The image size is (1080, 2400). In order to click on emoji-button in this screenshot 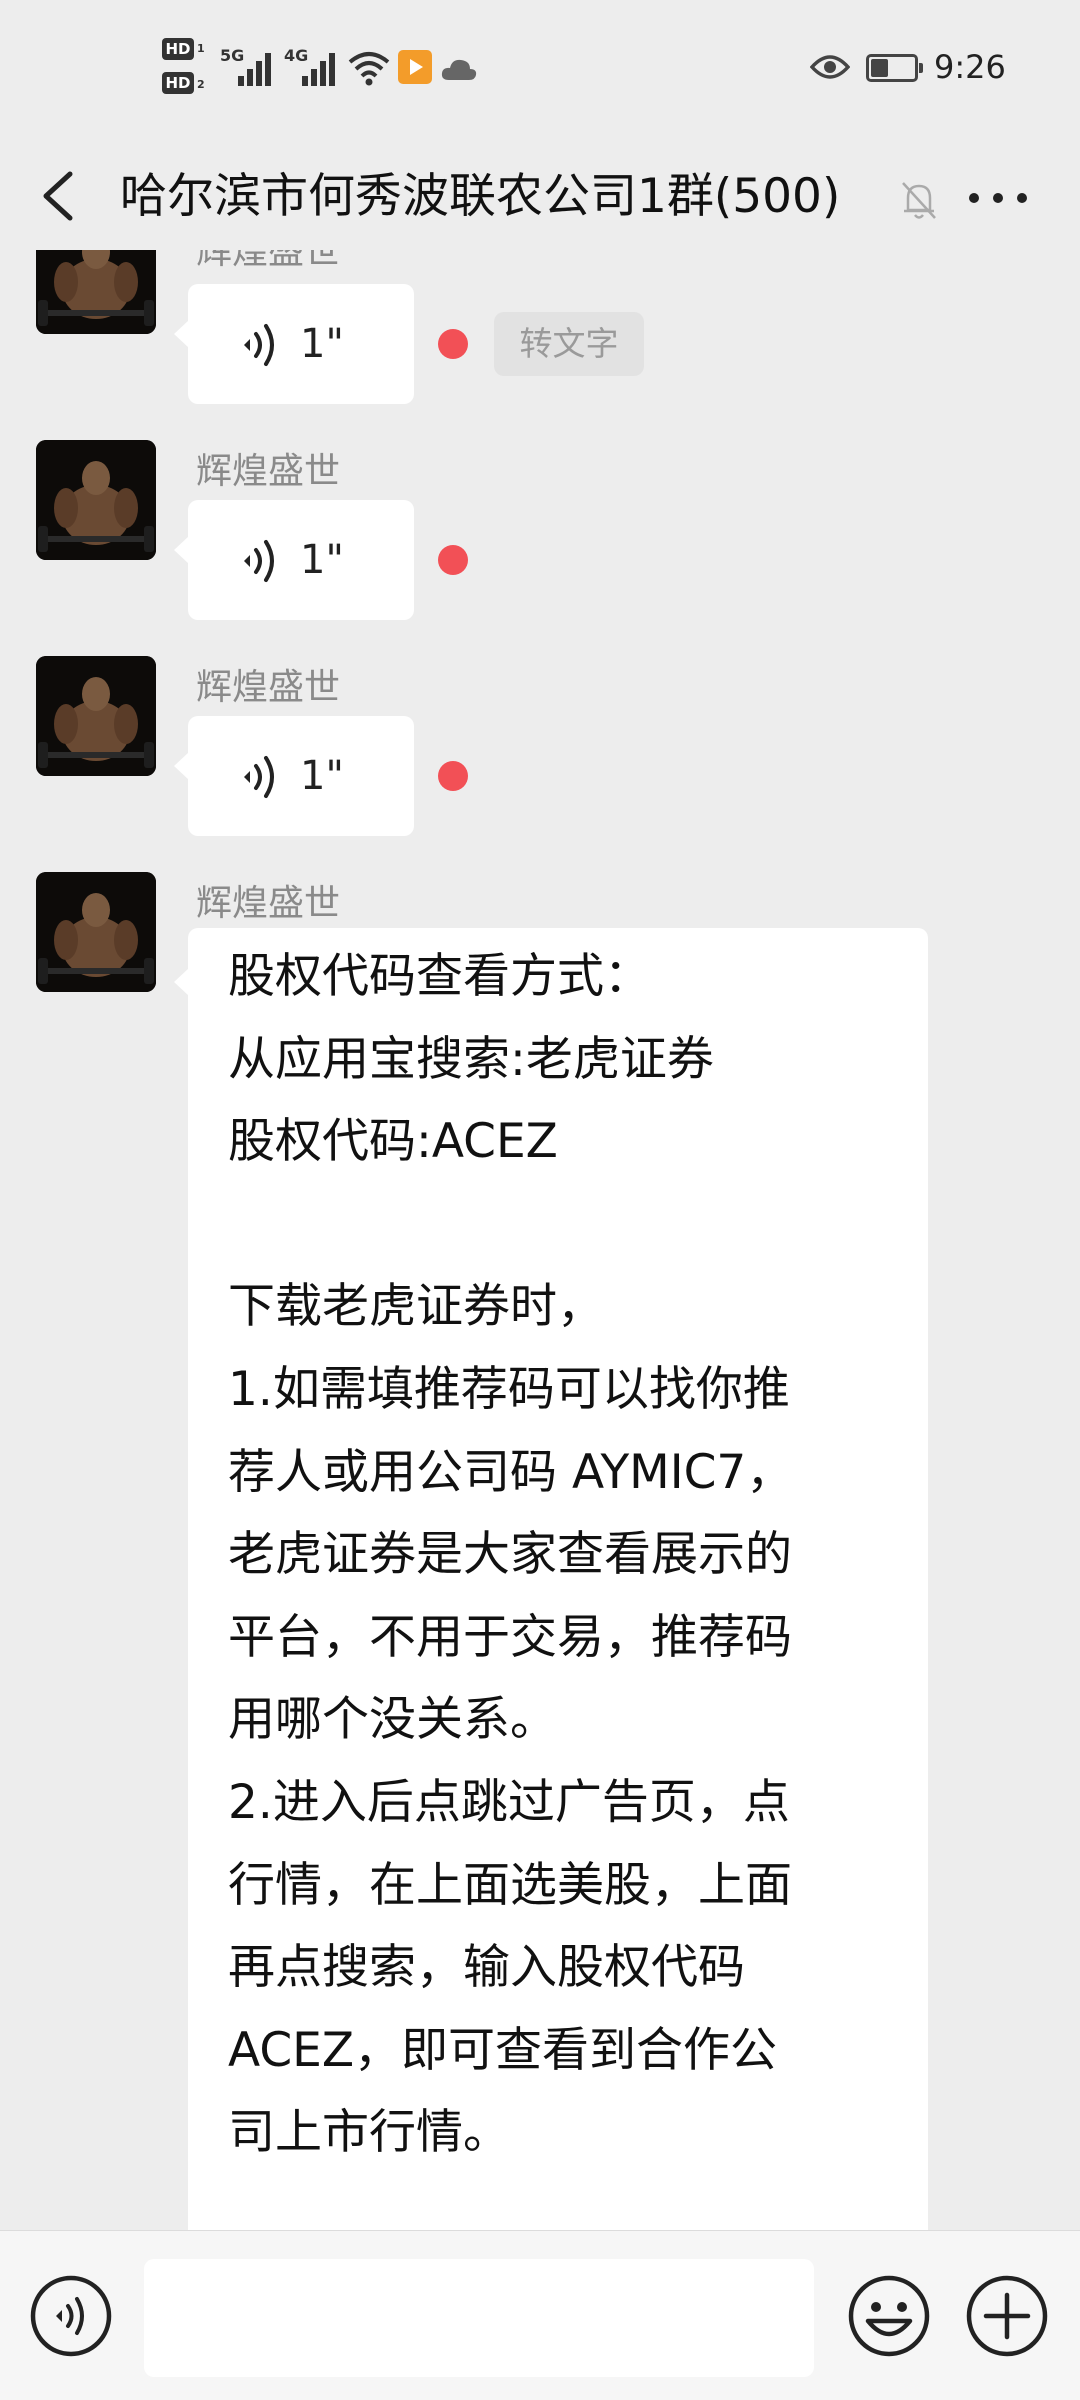, I will do `click(889, 2316)`.